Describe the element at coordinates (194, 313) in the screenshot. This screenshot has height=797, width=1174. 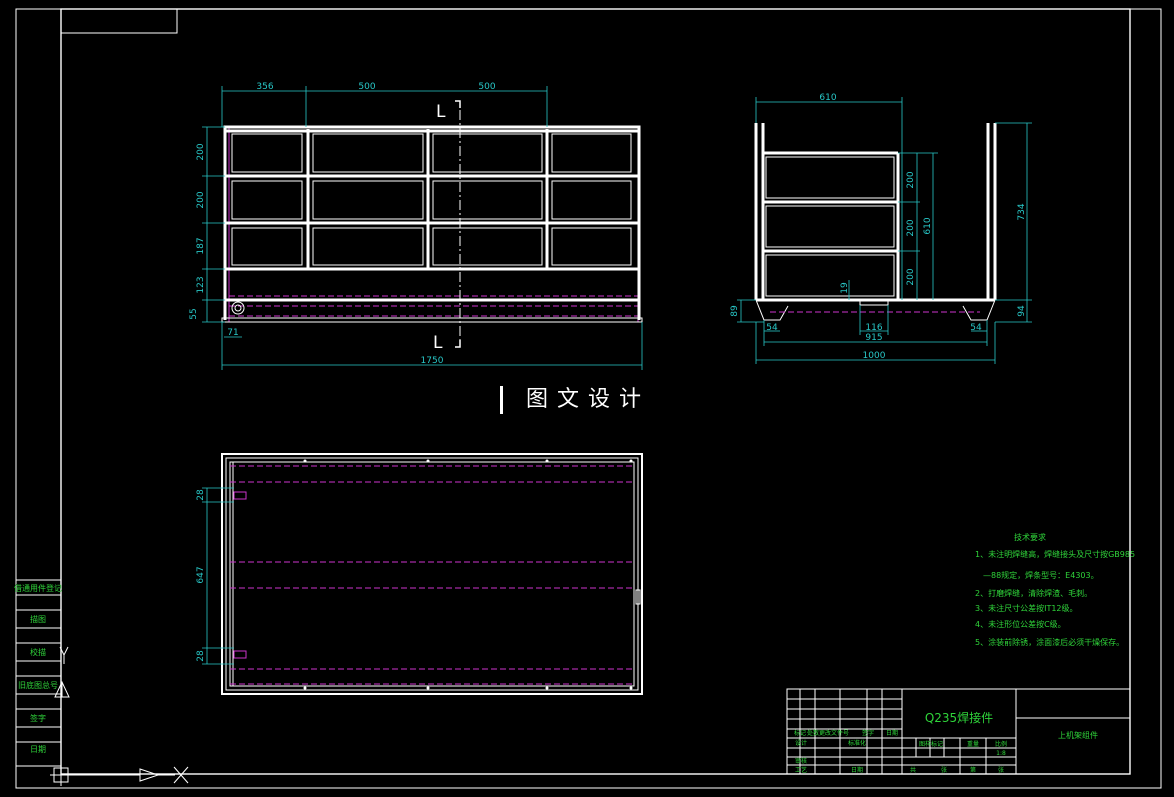
I see `front-dim-left-4: 55` at that location.